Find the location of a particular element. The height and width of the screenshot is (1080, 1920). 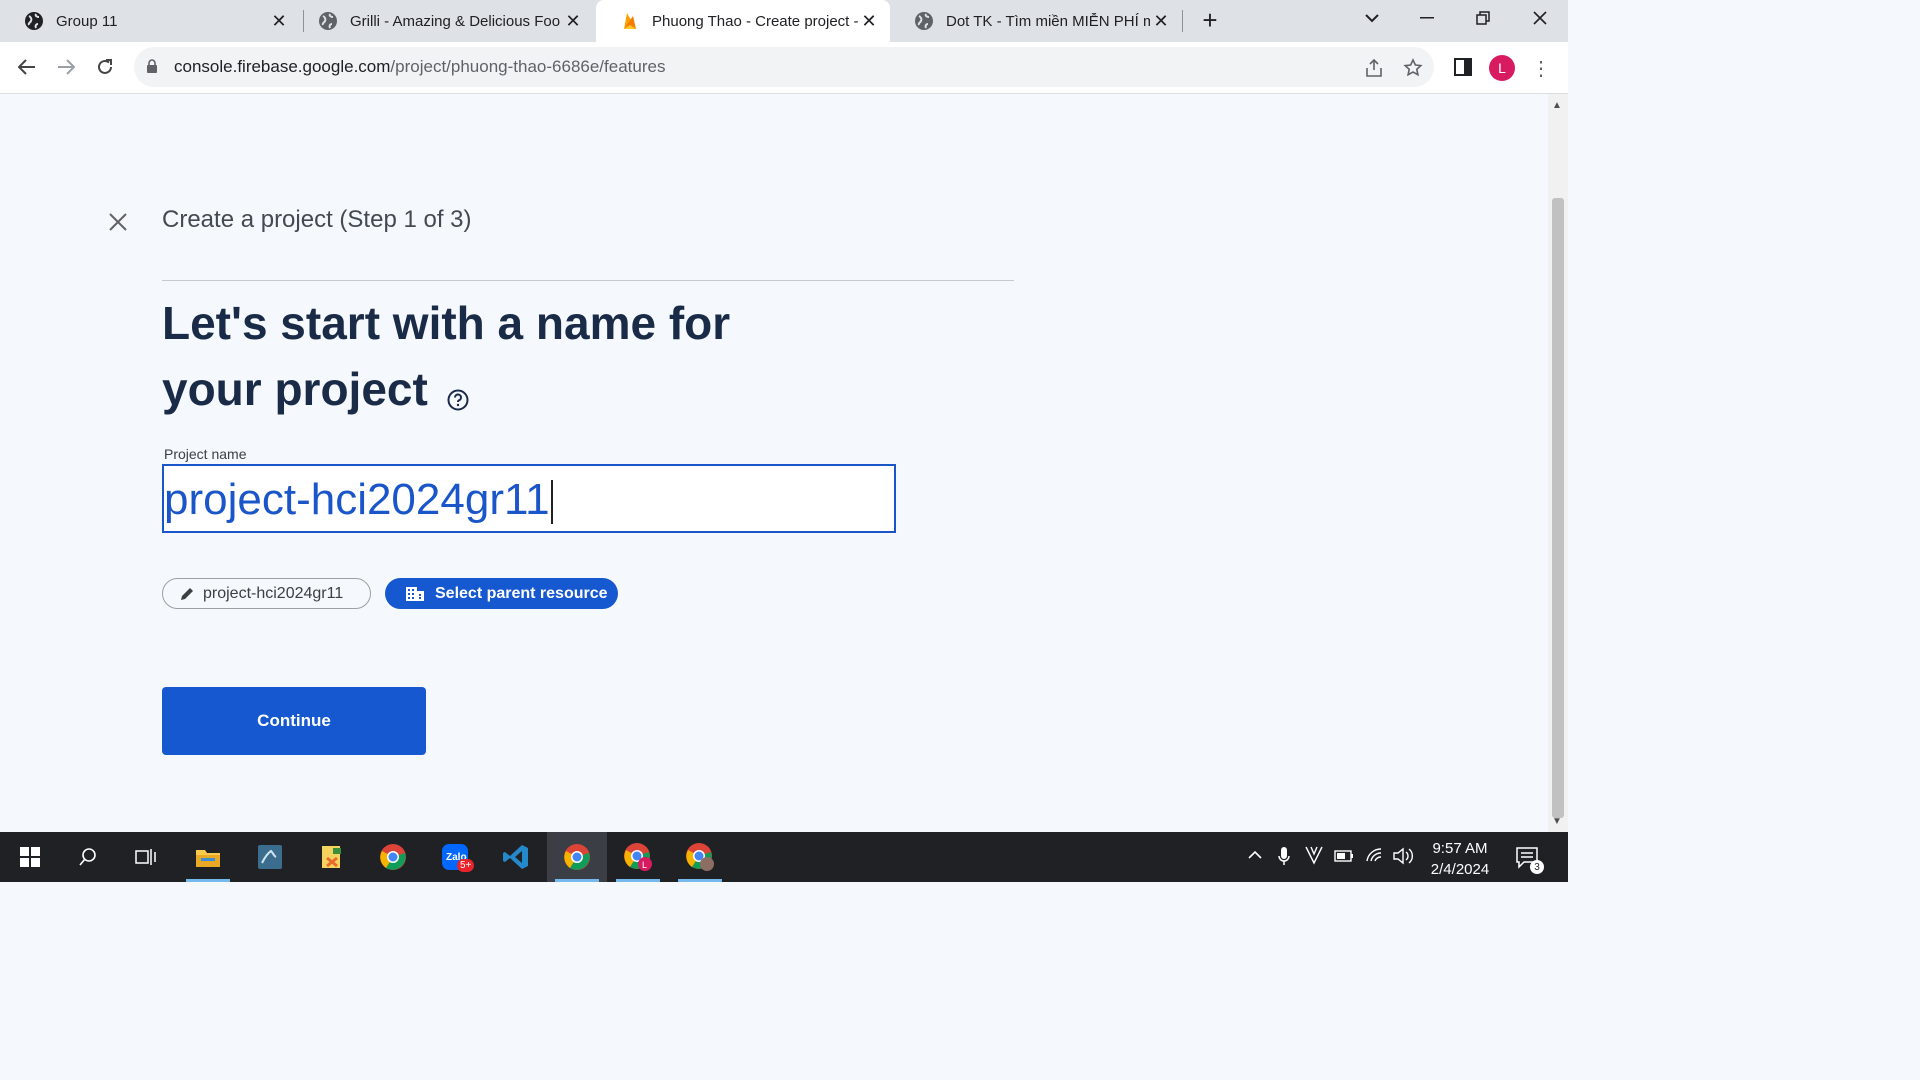

restore-icon is located at coordinates (1483, 18).